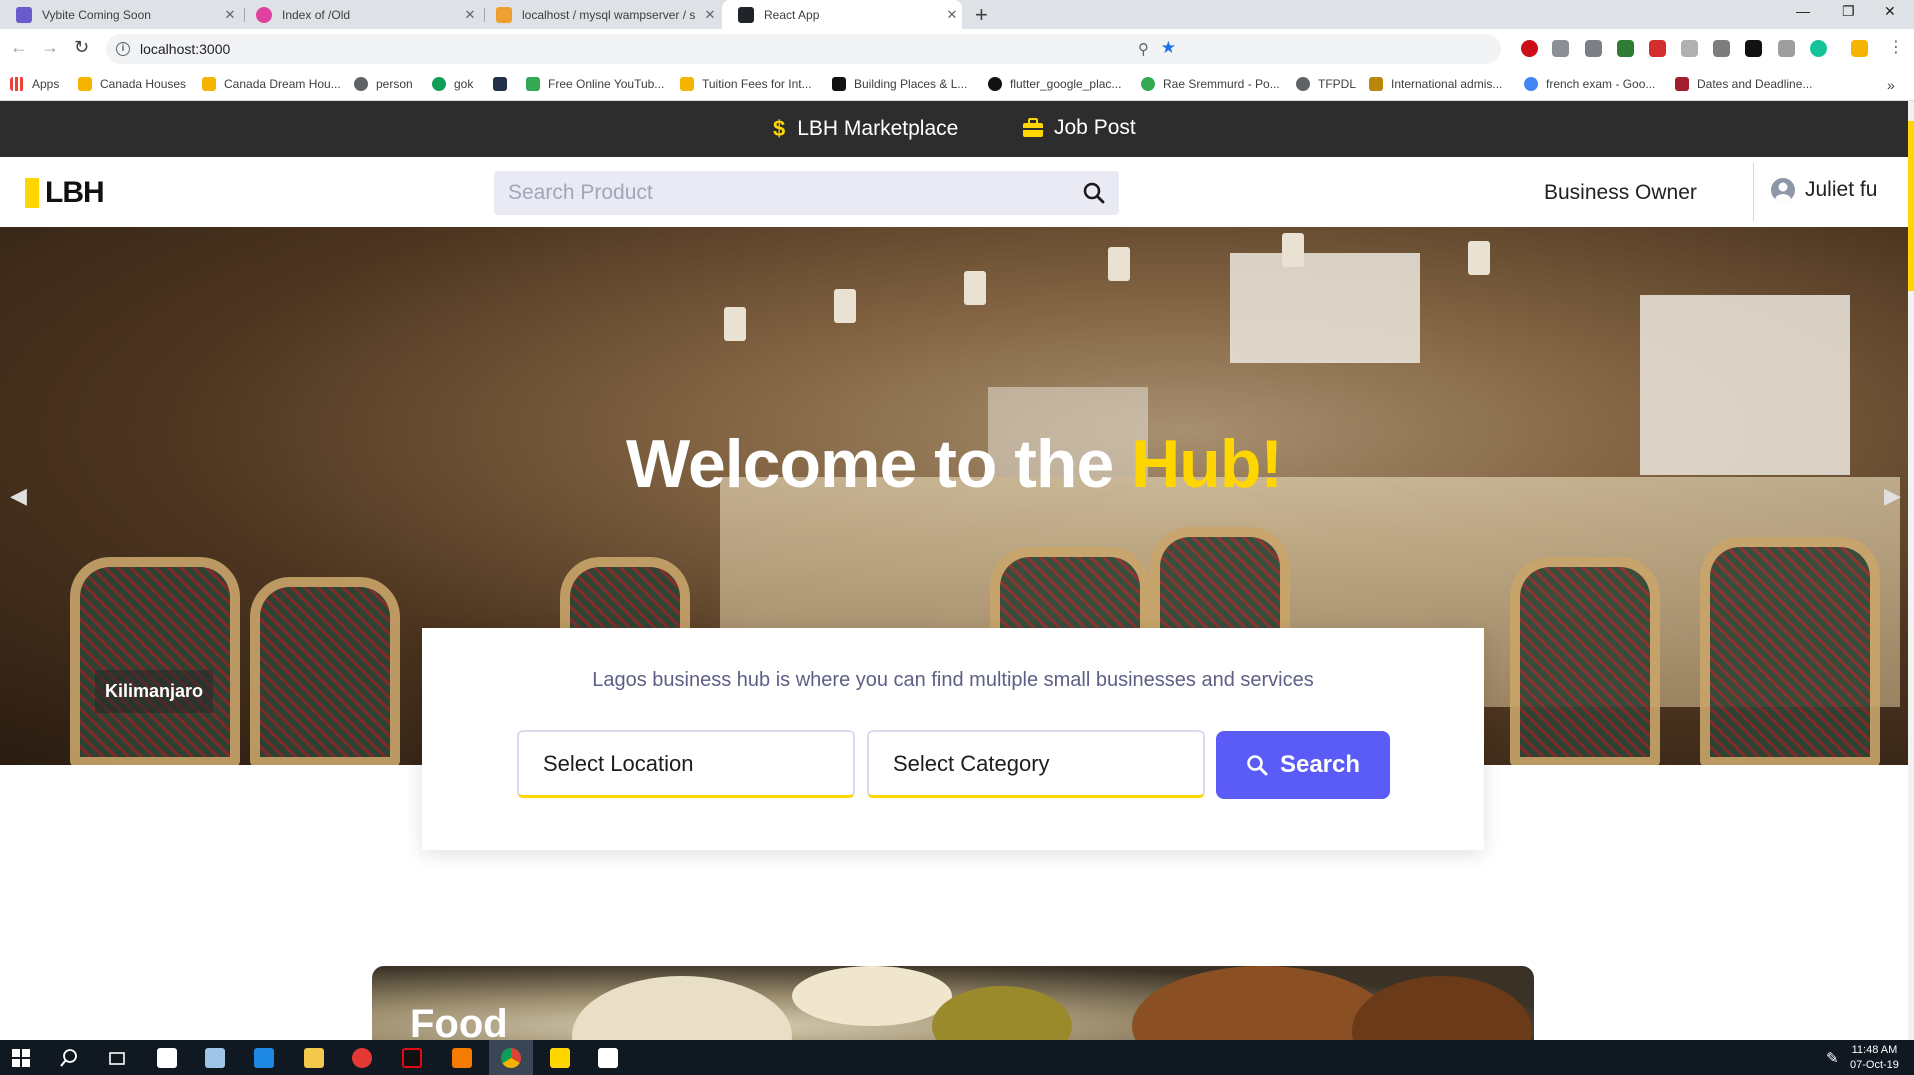 The image size is (1914, 1075). Describe the element at coordinates (65, 193) in the screenshot. I see `site-logo: LBH` at that location.